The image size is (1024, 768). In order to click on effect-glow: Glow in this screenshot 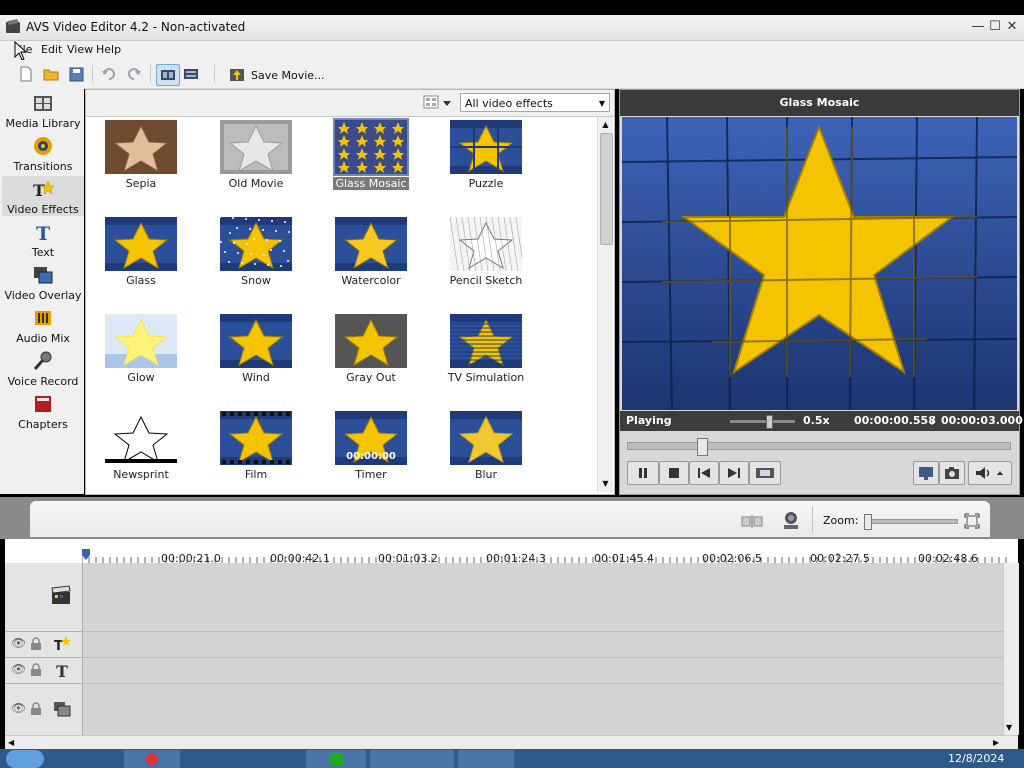, I will do `click(141, 356)`.